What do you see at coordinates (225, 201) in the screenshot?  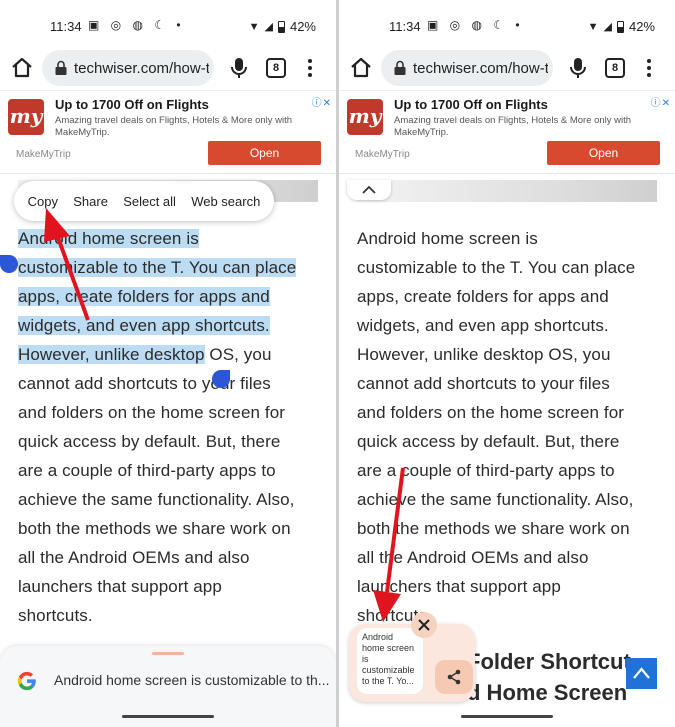 I see `web-search-menu-item: Web search` at bounding box center [225, 201].